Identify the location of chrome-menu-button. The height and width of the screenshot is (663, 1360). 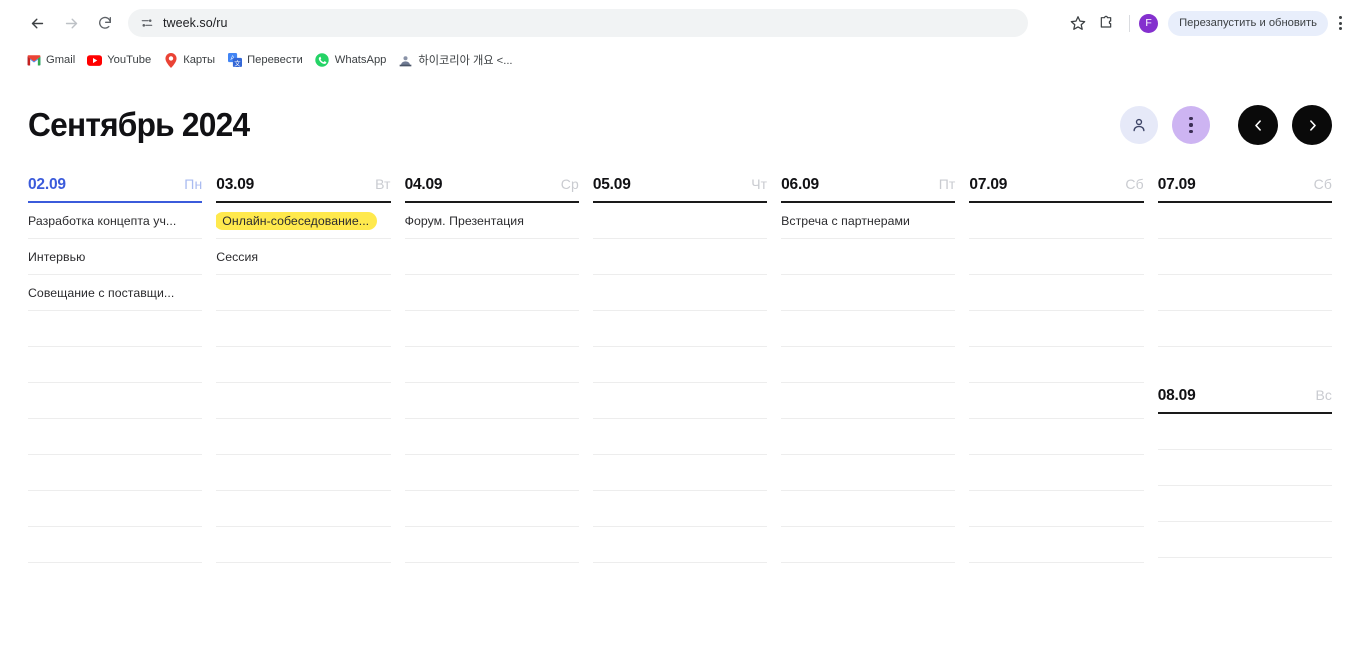
(1340, 23).